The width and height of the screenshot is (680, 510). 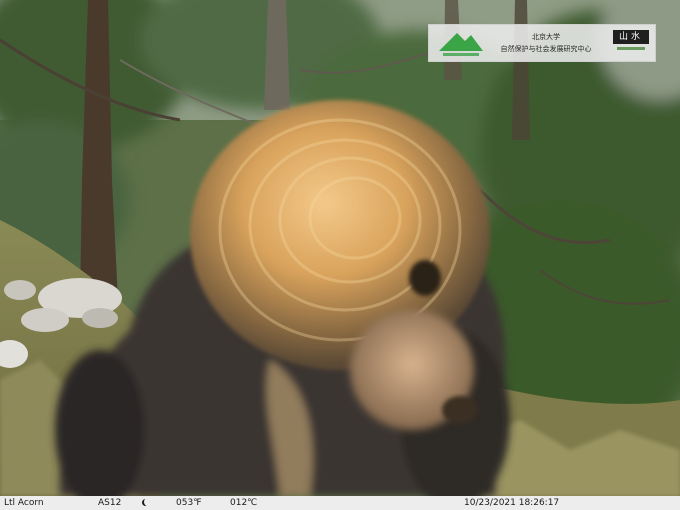 What do you see at coordinates (425, 278) in the screenshot?
I see `bear-eye` at bounding box center [425, 278].